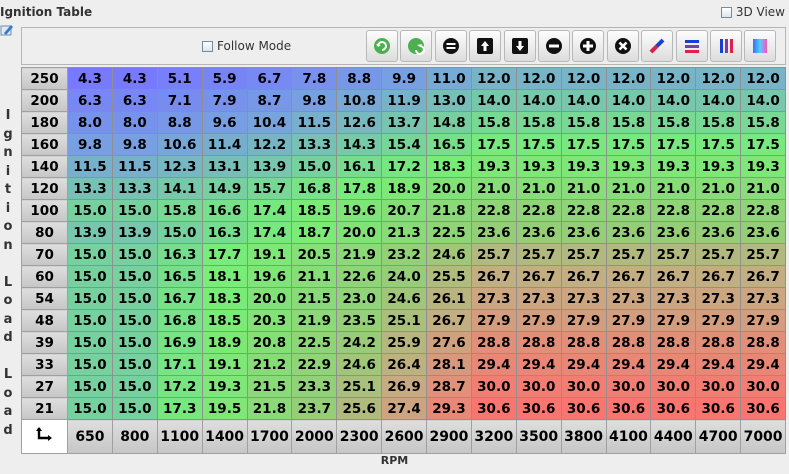 This screenshot has height=474, width=789. I want to click on table-cell: 24.2, so click(359, 342).